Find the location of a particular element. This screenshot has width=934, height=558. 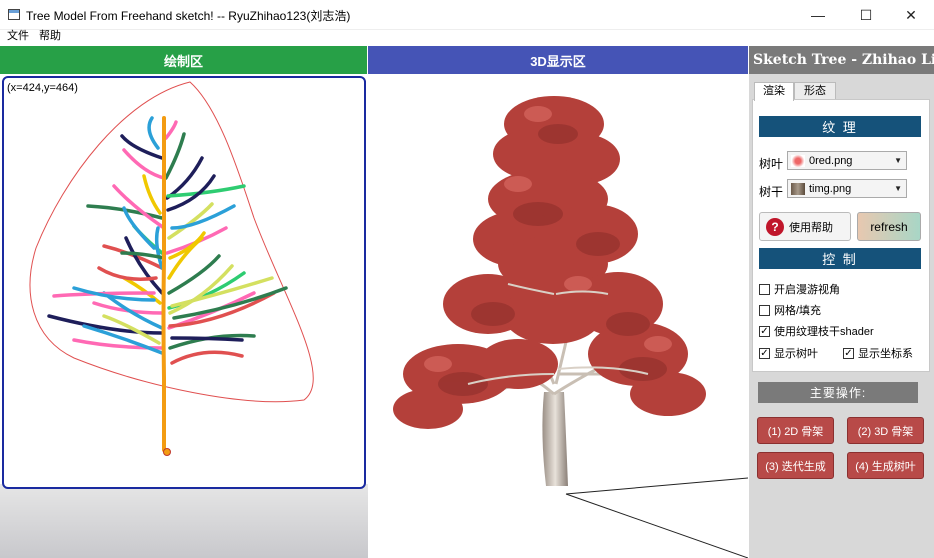

op-3d-skeleton-button: (2) 3D 骨架 is located at coordinates (885, 430).